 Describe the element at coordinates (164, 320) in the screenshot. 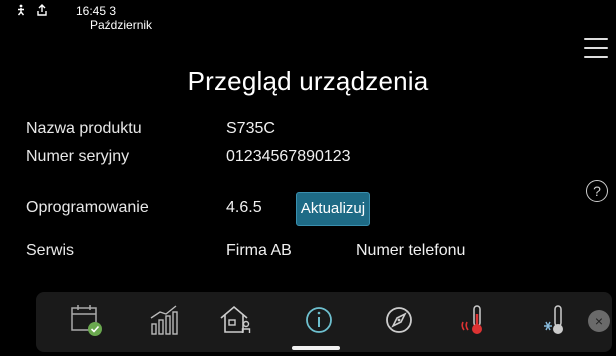

I see `statistics-icon` at that location.